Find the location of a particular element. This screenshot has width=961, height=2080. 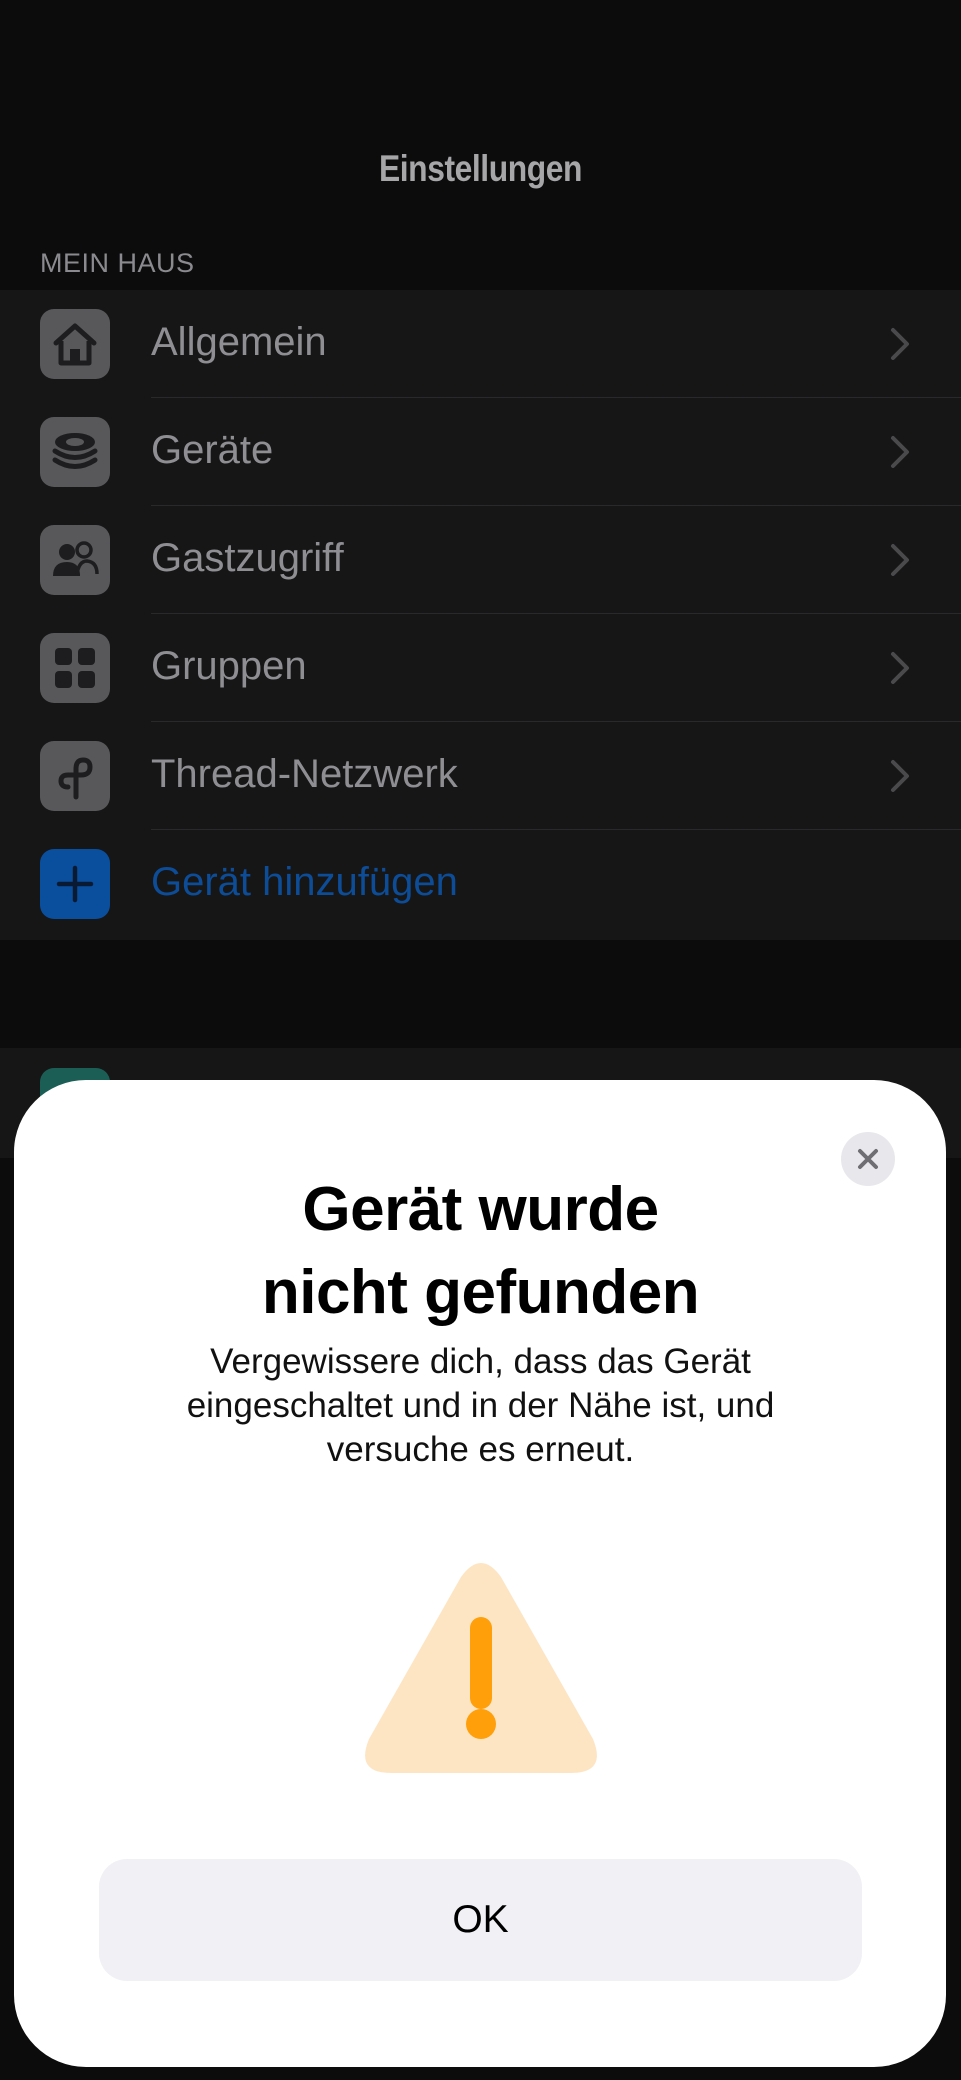

settings-item-gruppen: Gruppen is located at coordinates (480, 668).